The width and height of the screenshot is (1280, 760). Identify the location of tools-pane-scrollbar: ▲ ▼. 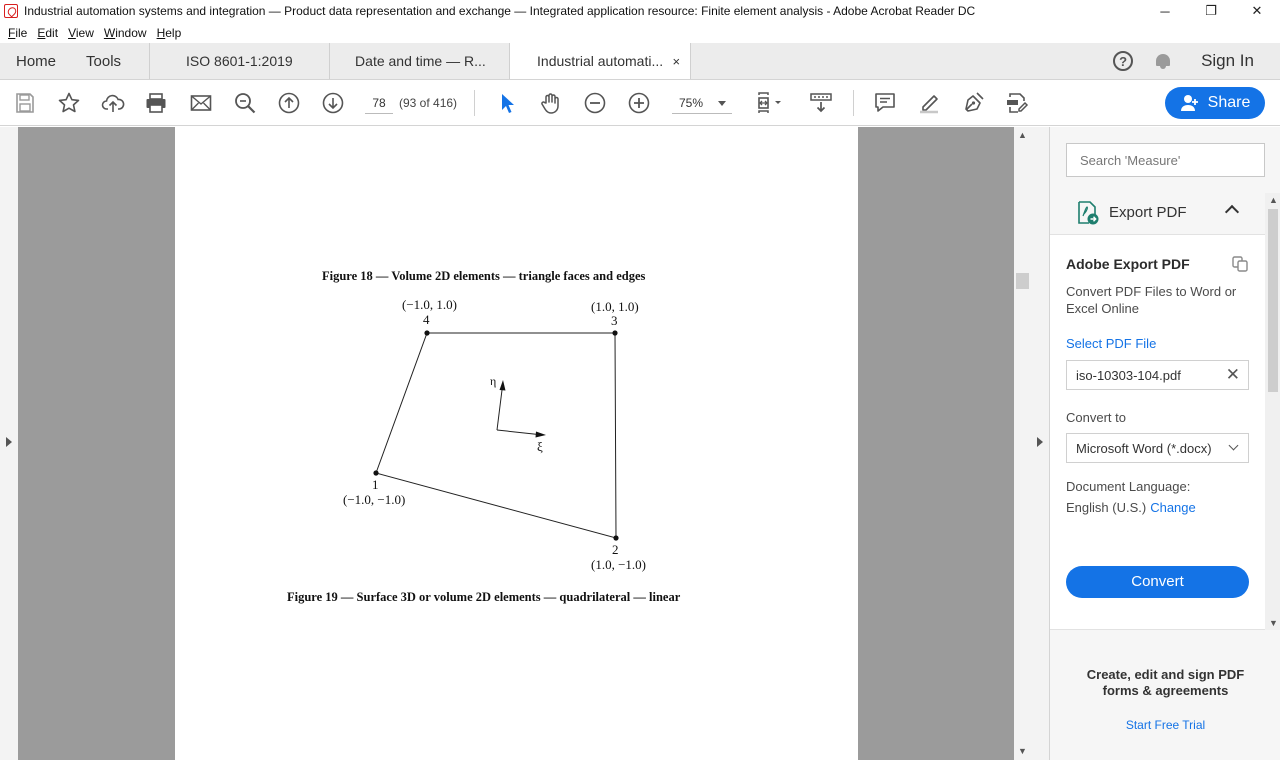
(1272, 411).